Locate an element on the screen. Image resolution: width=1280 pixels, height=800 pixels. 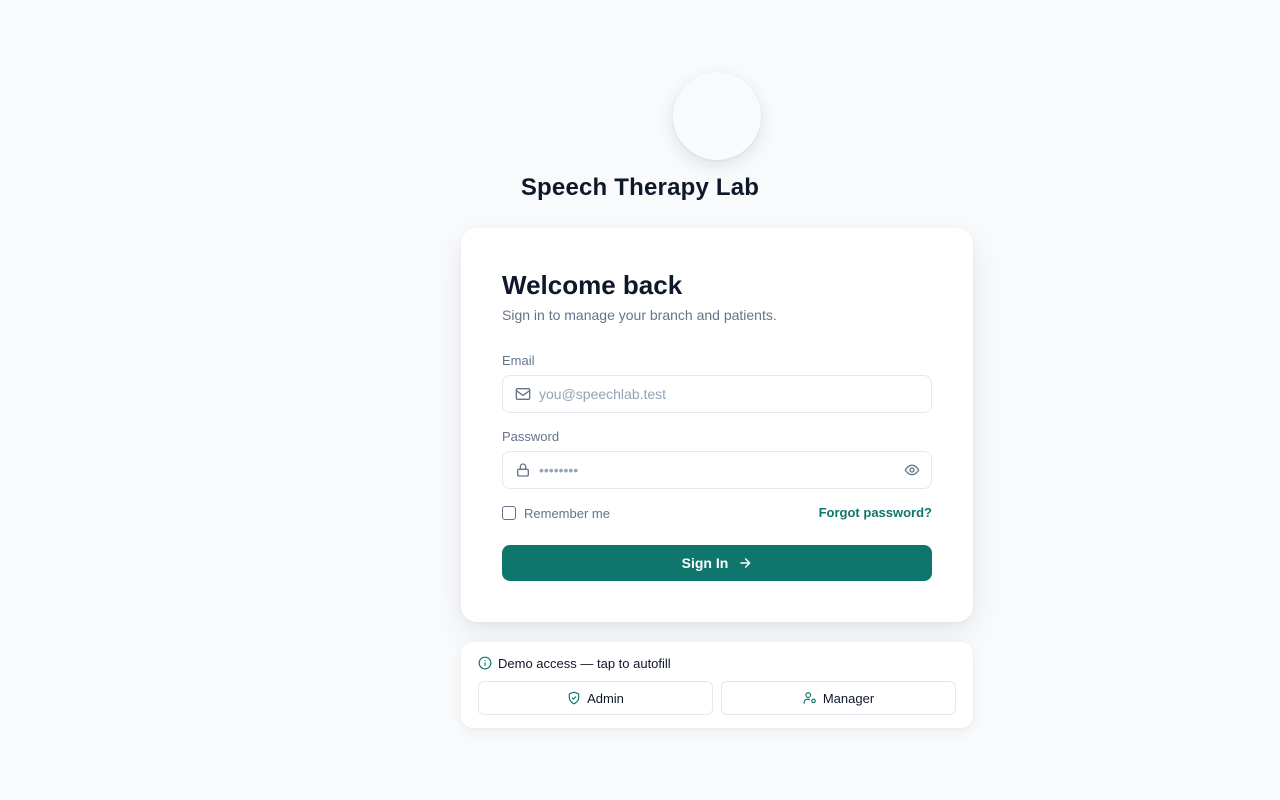
demo-access-title: Demo access — tap to autofill is located at coordinates (584, 663).